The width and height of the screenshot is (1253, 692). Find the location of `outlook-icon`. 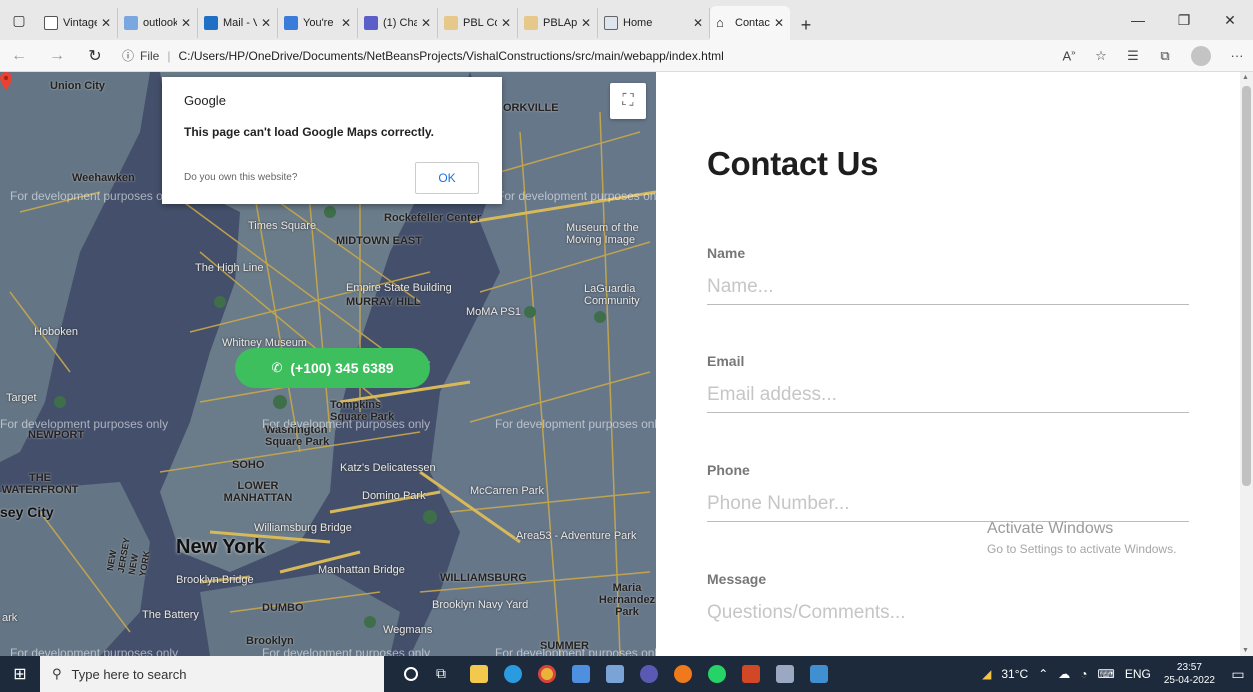

outlook-icon is located at coordinates (211, 23).